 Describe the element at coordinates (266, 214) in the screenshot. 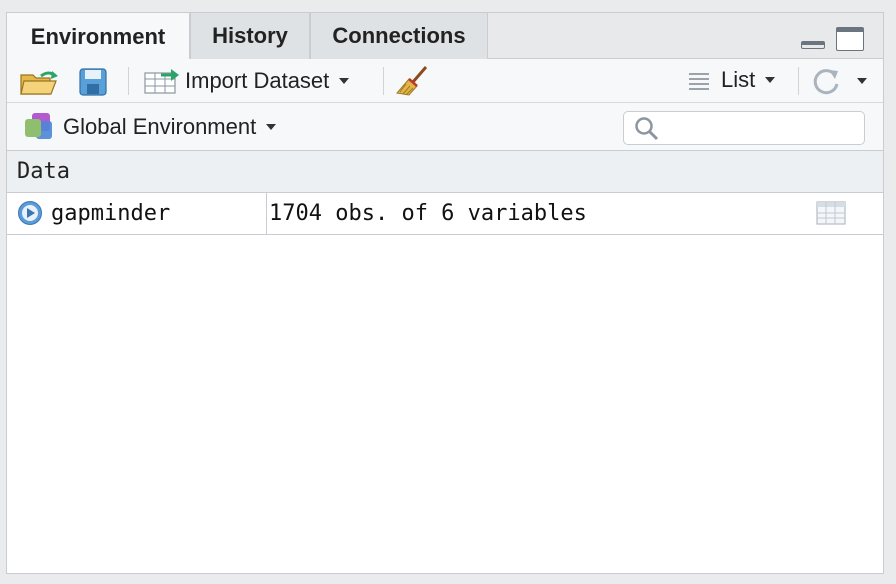

I see `column-divider` at that location.